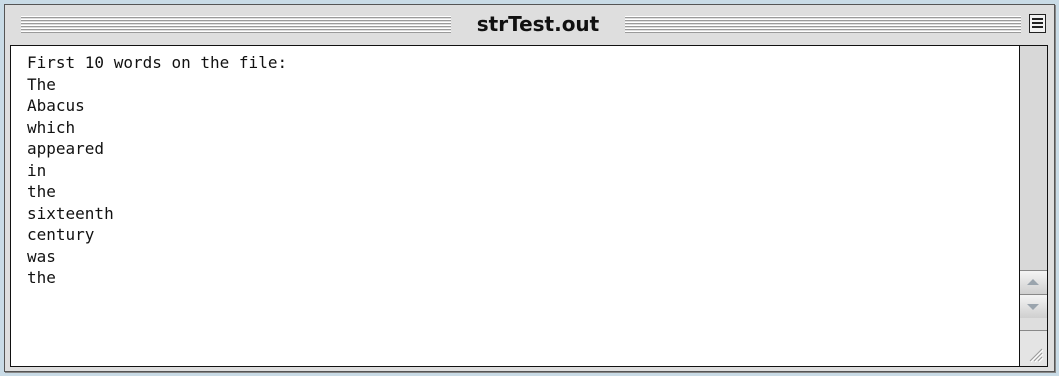 The height and width of the screenshot is (376, 1059). I want to click on output-line: First 10 words on the file:, so click(157, 62).